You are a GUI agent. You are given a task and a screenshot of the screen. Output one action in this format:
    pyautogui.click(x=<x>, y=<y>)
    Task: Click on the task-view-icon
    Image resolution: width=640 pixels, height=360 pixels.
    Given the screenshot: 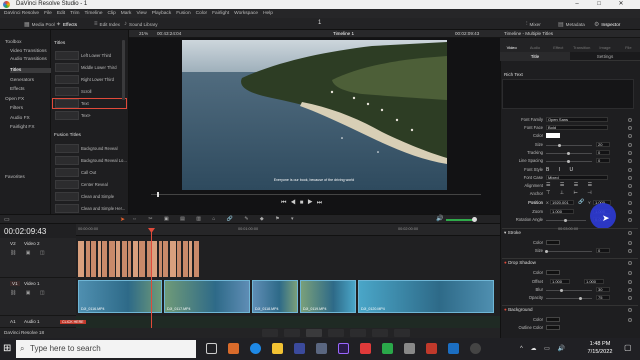 What is the action you would take?
    pyautogui.click(x=211, y=348)
    